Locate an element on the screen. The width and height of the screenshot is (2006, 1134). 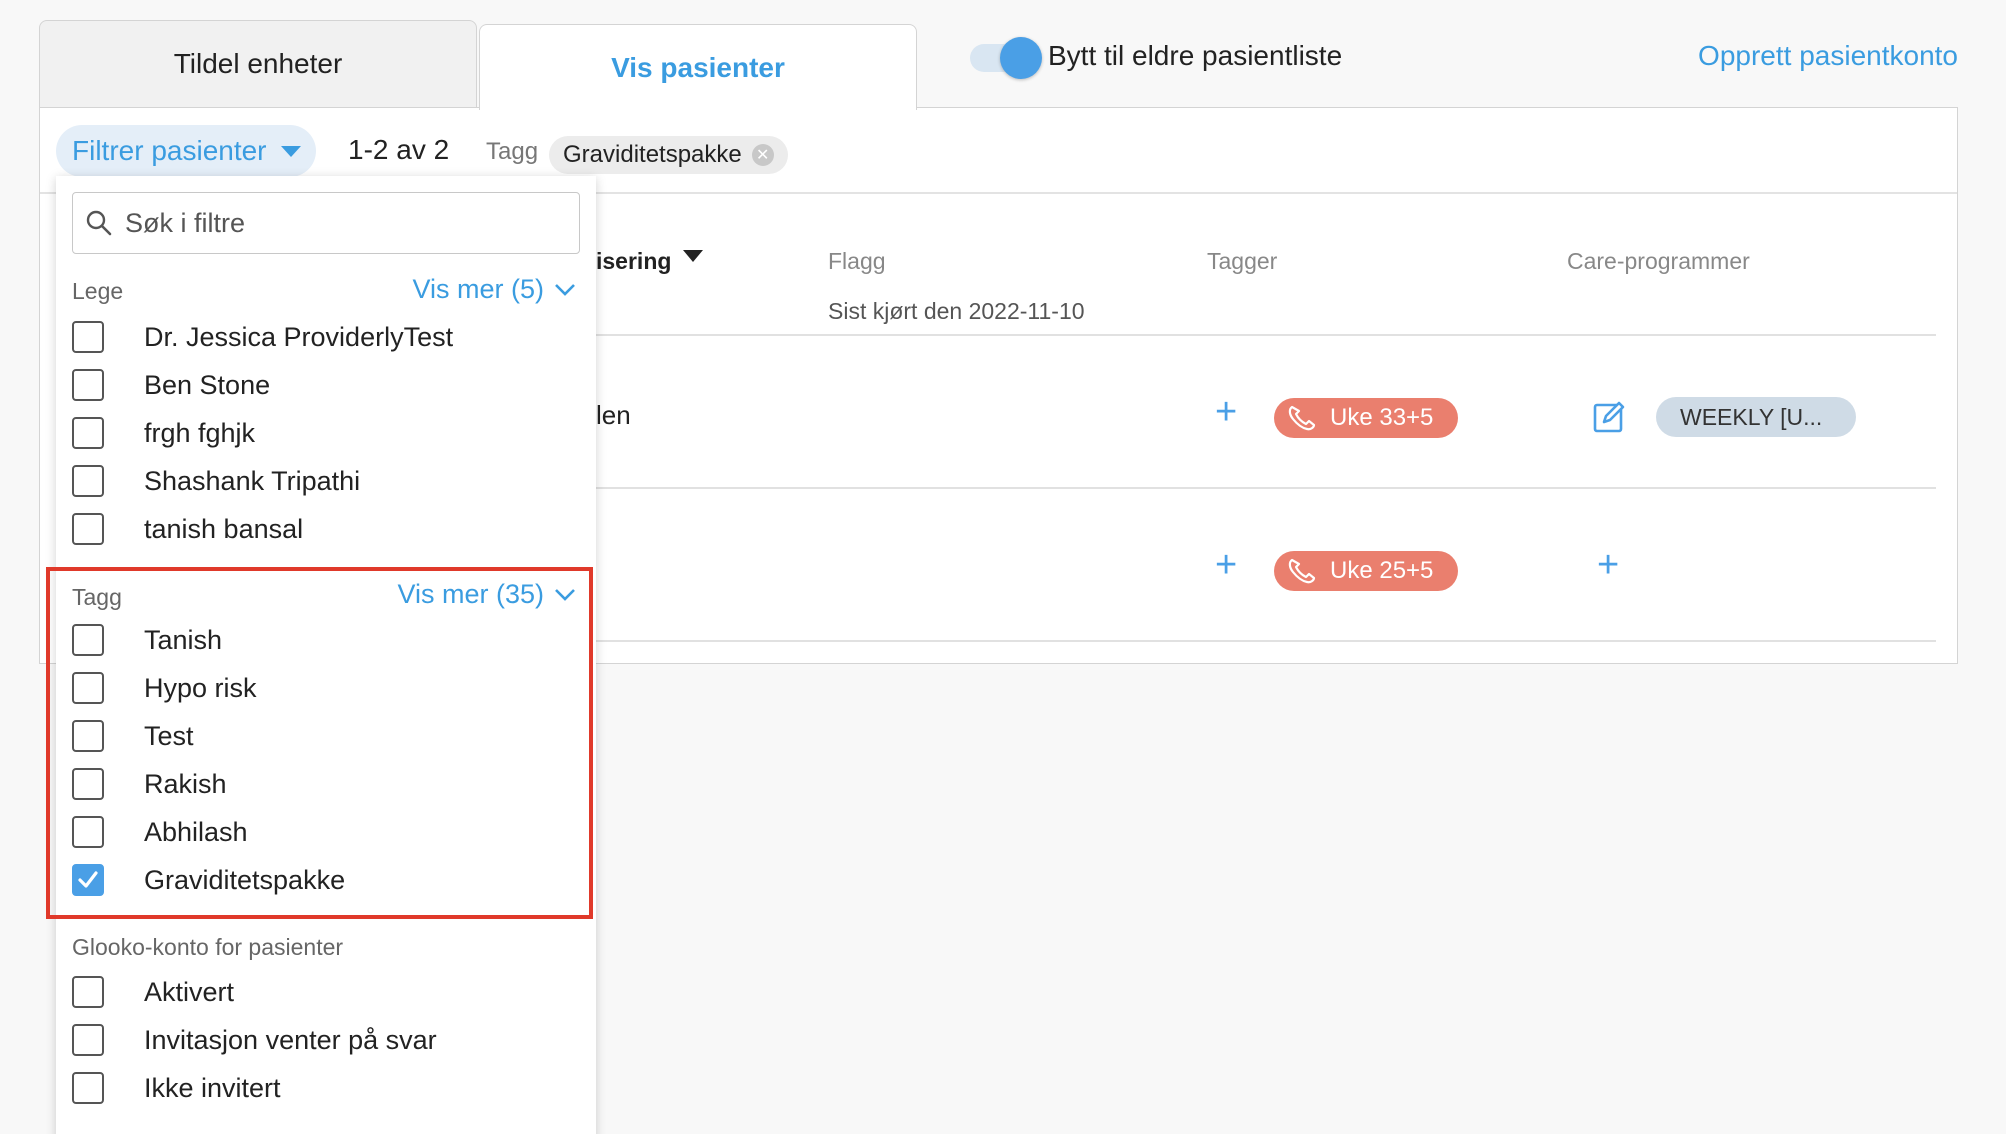
filter-option: Ikke invitert is located at coordinates (176, 1088).